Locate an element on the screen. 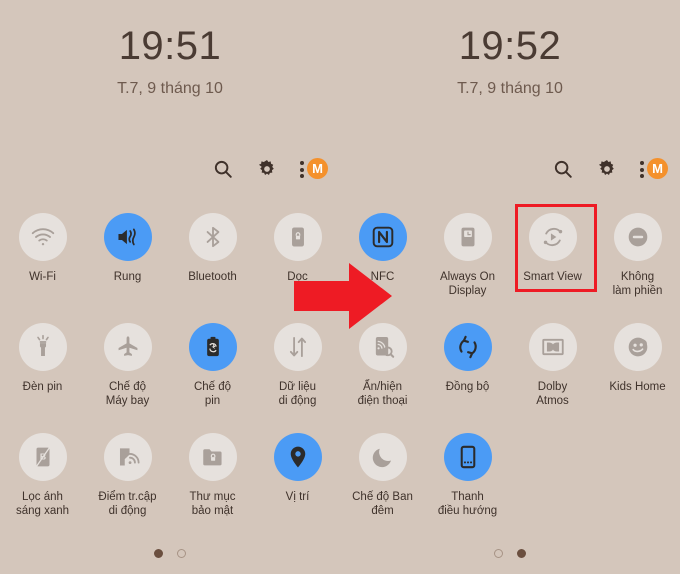  always-on-display-icon is located at coordinates (467, 237).